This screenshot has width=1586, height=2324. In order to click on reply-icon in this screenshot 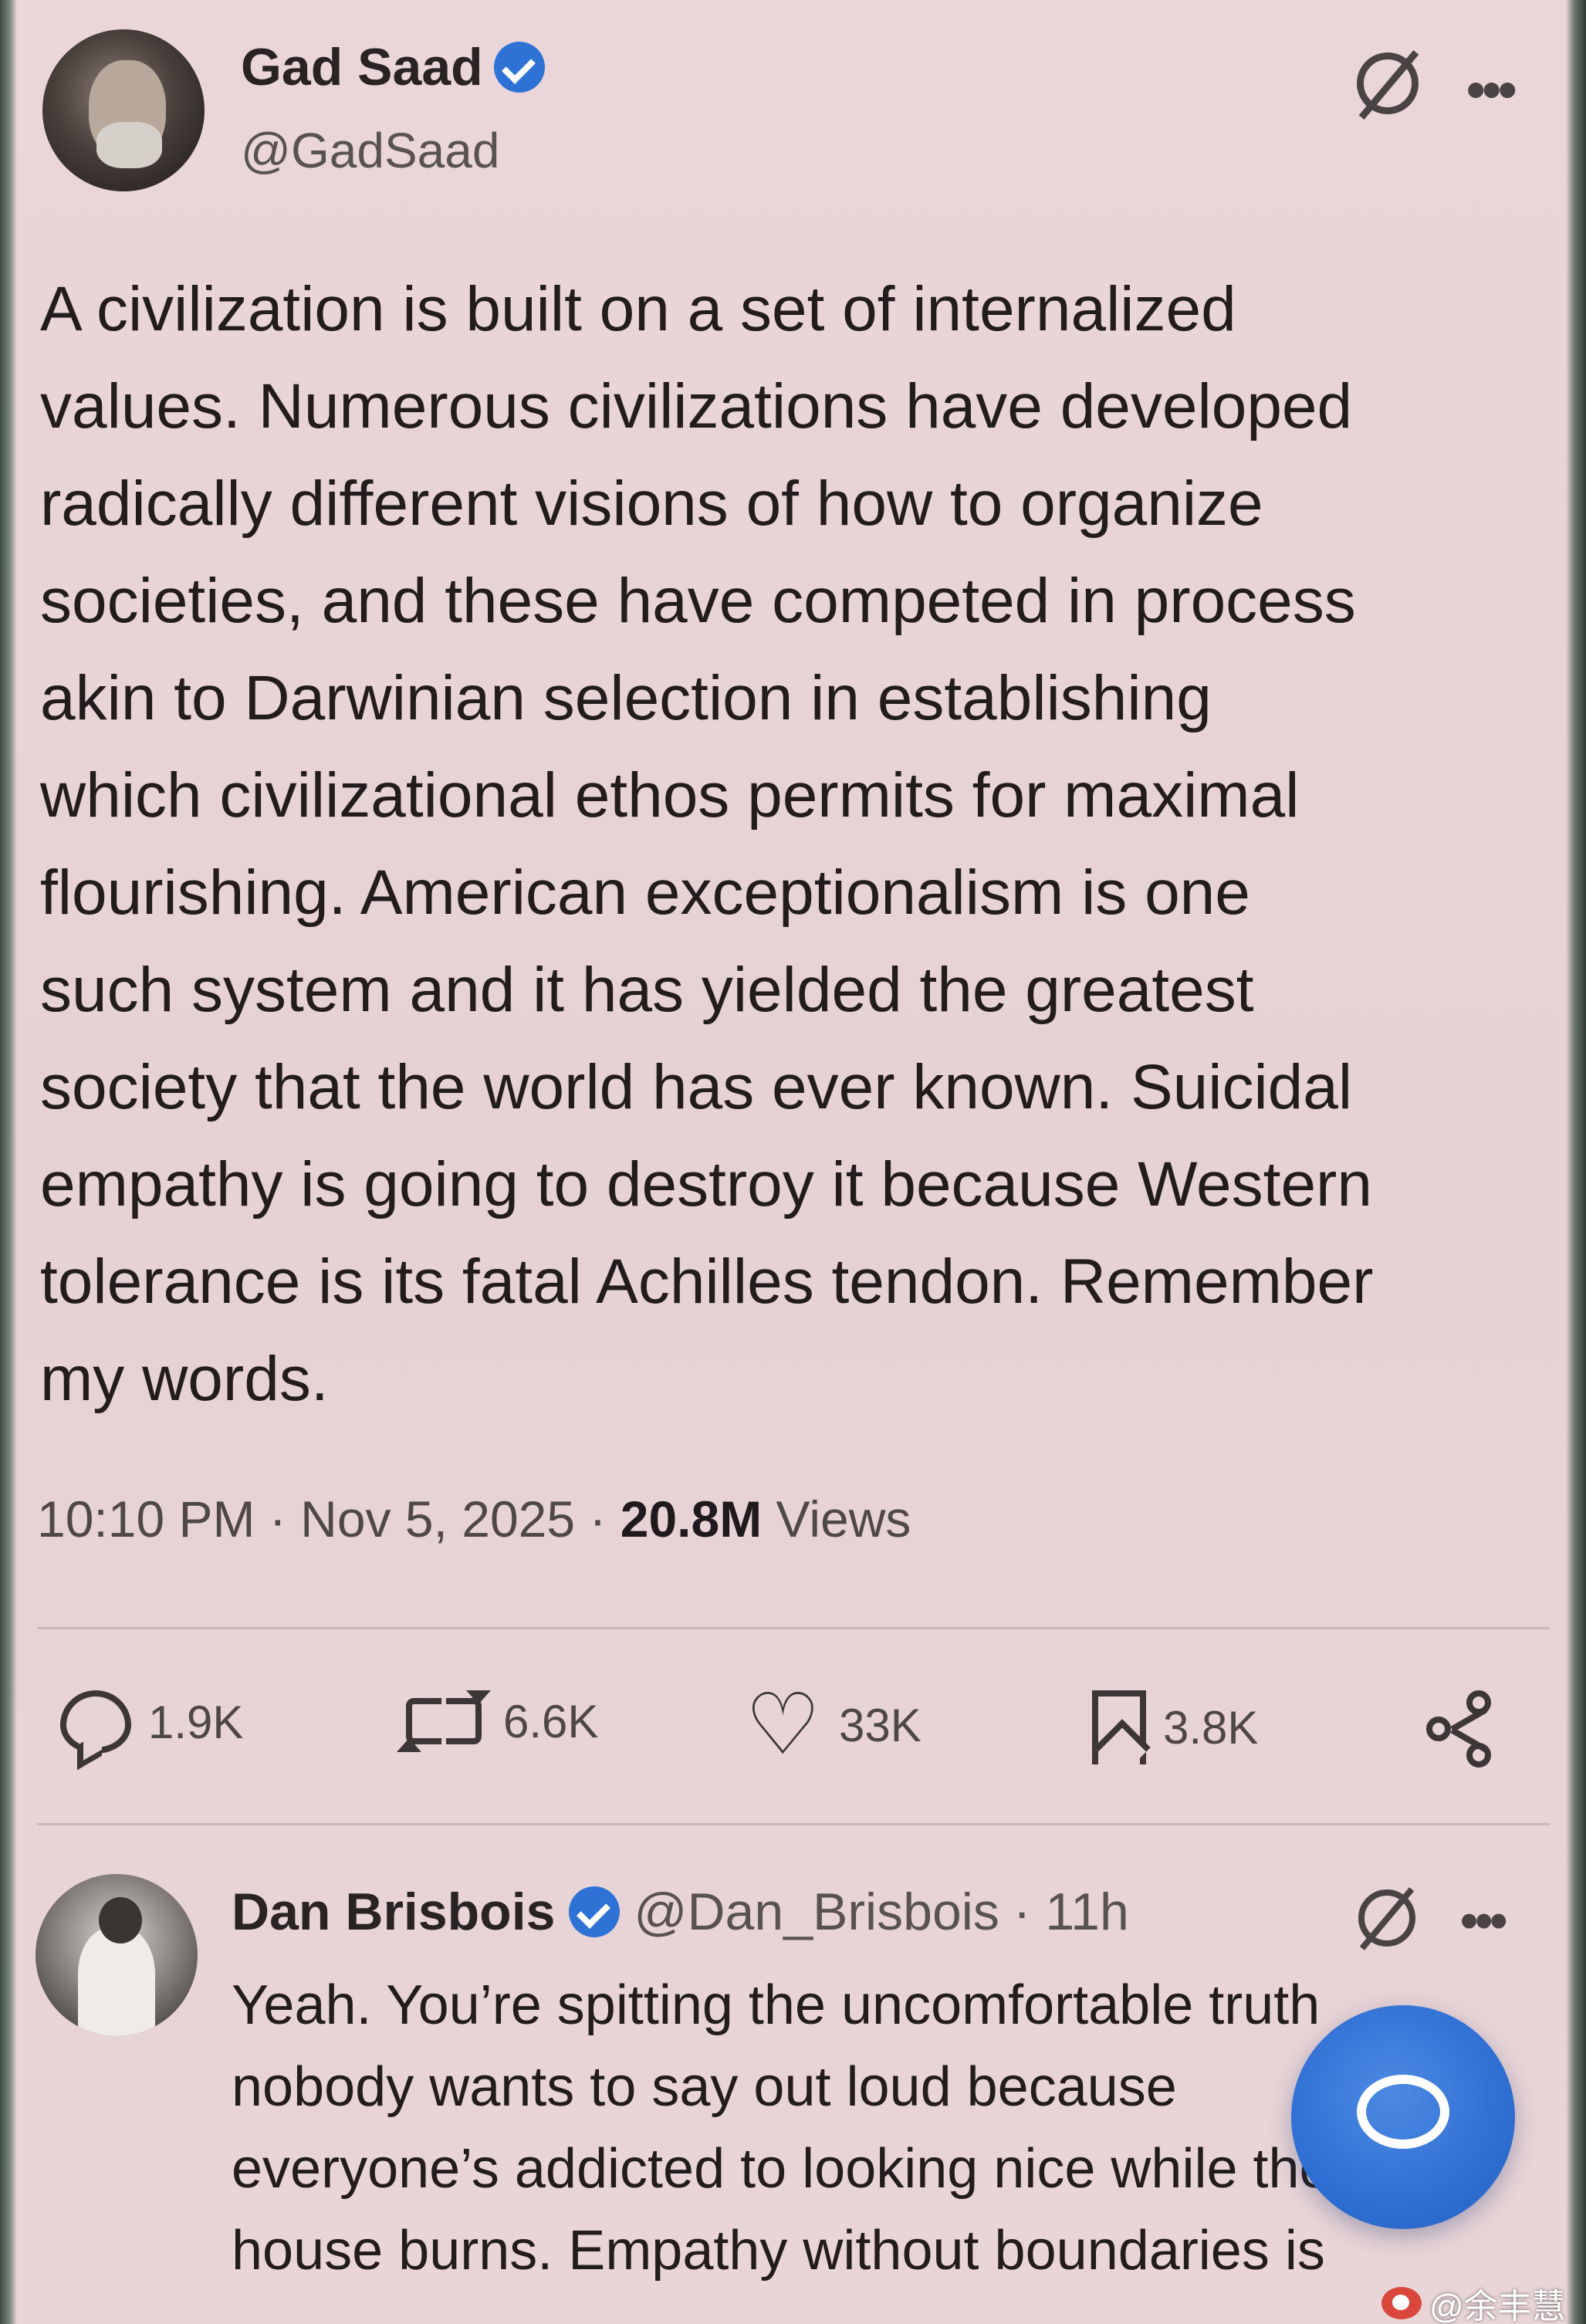, I will do `click(95, 1722)`.